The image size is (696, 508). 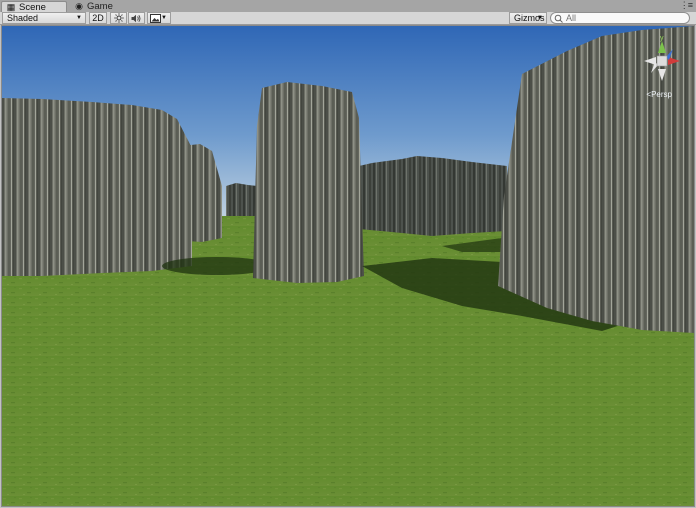 I want to click on audio-toggle-button, so click(x=136, y=18).